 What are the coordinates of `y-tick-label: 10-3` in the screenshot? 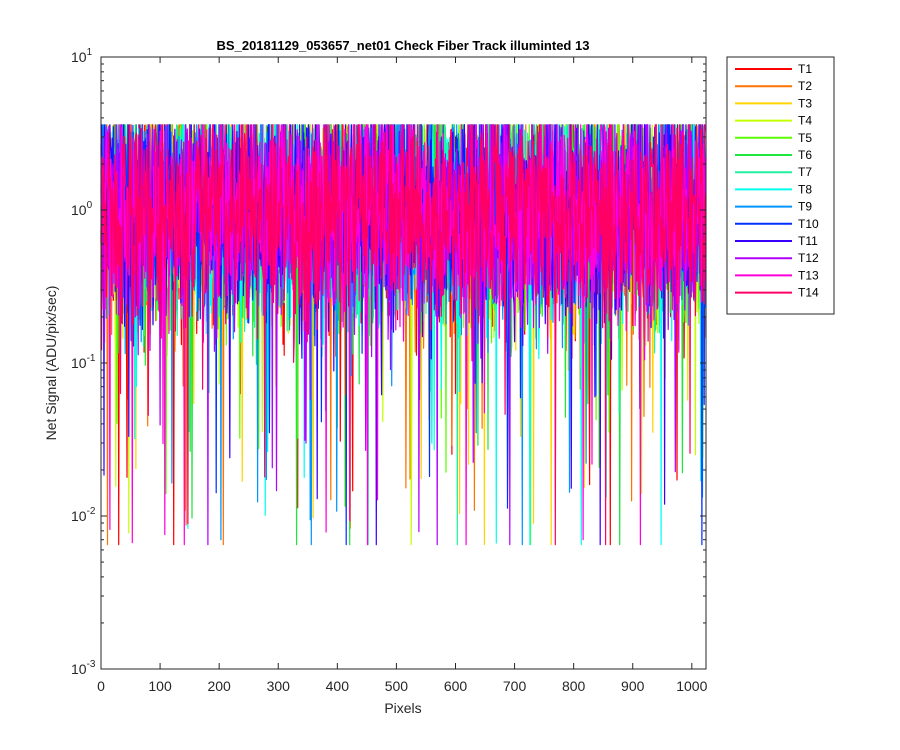 It's located at (83, 668).